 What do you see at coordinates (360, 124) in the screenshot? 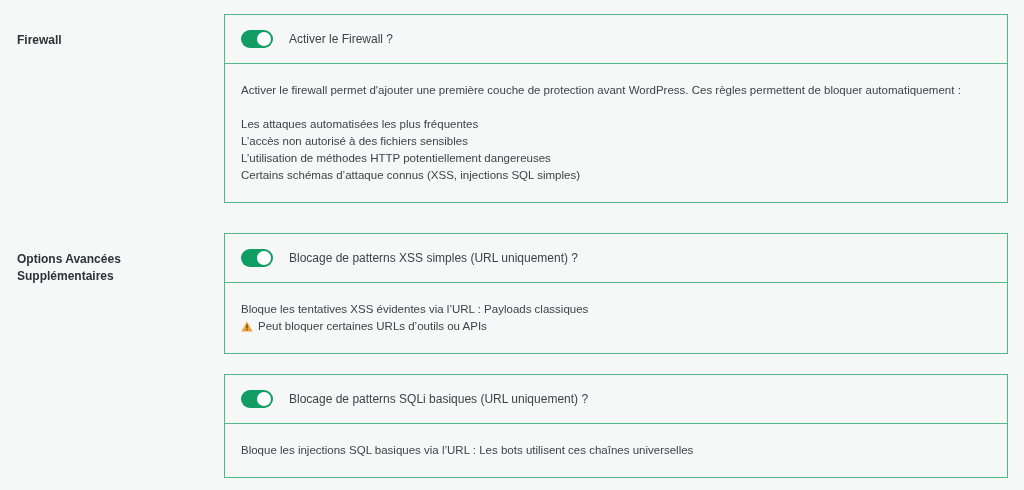
I see `description-text: Les attaques automatisées les plus fréquentes` at bounding box center [360, 124].